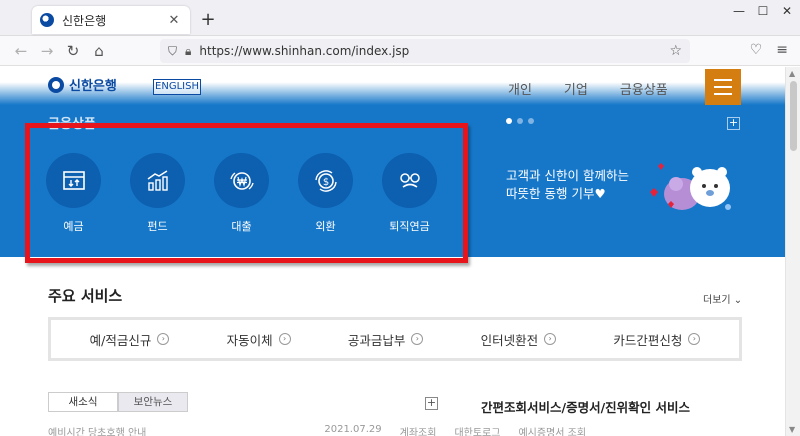 This screenshot has width=800, height=436. I want to click on language-button: ENGLISH, so click(177, 87).